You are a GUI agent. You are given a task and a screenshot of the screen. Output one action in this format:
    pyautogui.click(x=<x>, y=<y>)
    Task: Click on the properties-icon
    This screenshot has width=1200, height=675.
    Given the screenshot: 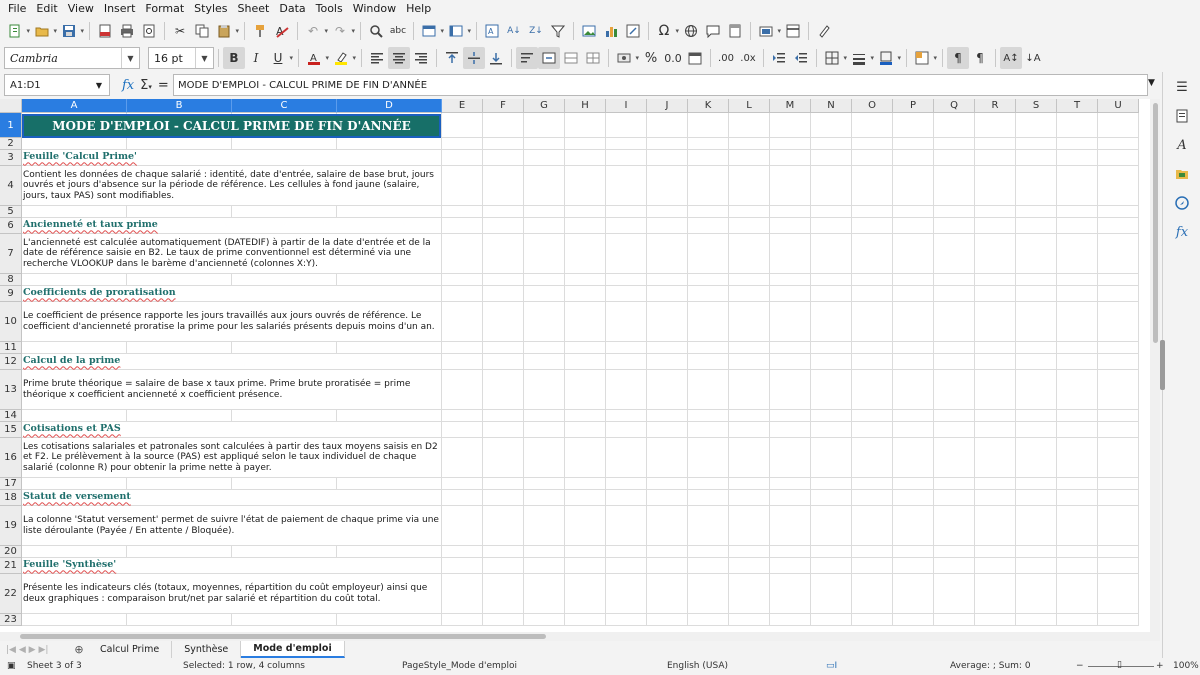 What is the action you would take?
    pyautogui.click(x=1182, y=116)
    